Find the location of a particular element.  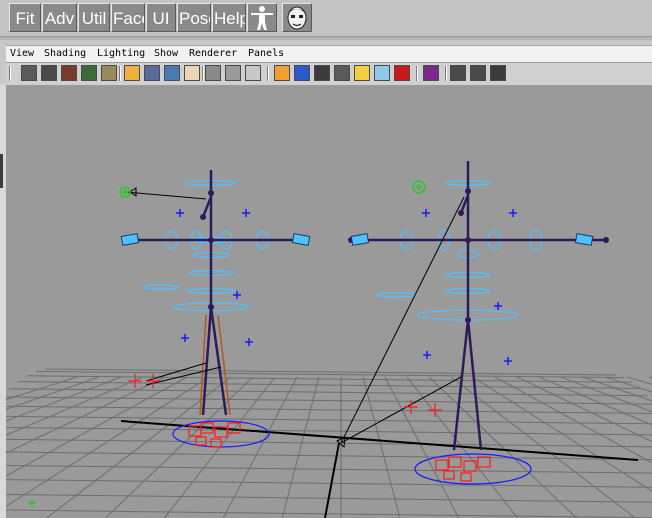

gate-mask-icon is located at coordinates (192, 73).